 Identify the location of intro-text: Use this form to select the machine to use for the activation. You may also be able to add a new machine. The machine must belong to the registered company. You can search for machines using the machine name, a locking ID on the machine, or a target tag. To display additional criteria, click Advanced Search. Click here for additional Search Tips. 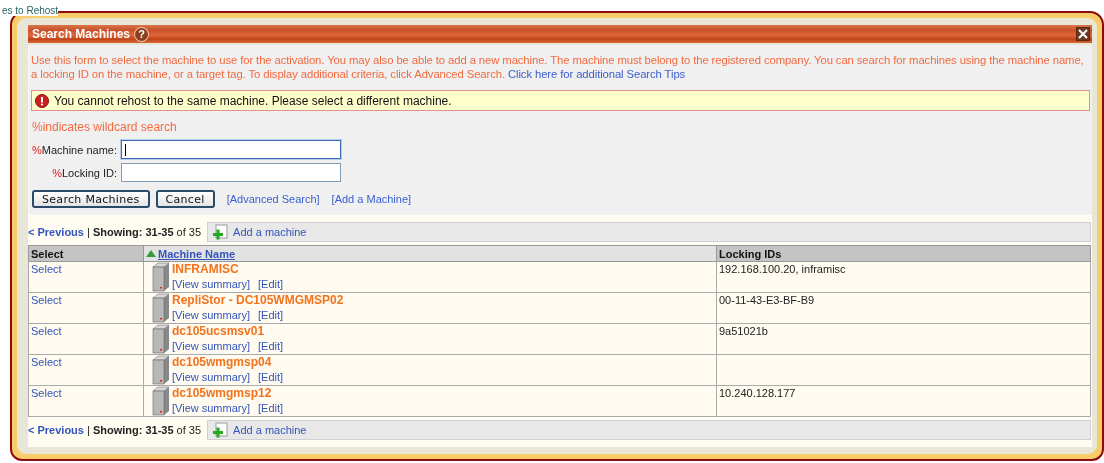
(558, 67).